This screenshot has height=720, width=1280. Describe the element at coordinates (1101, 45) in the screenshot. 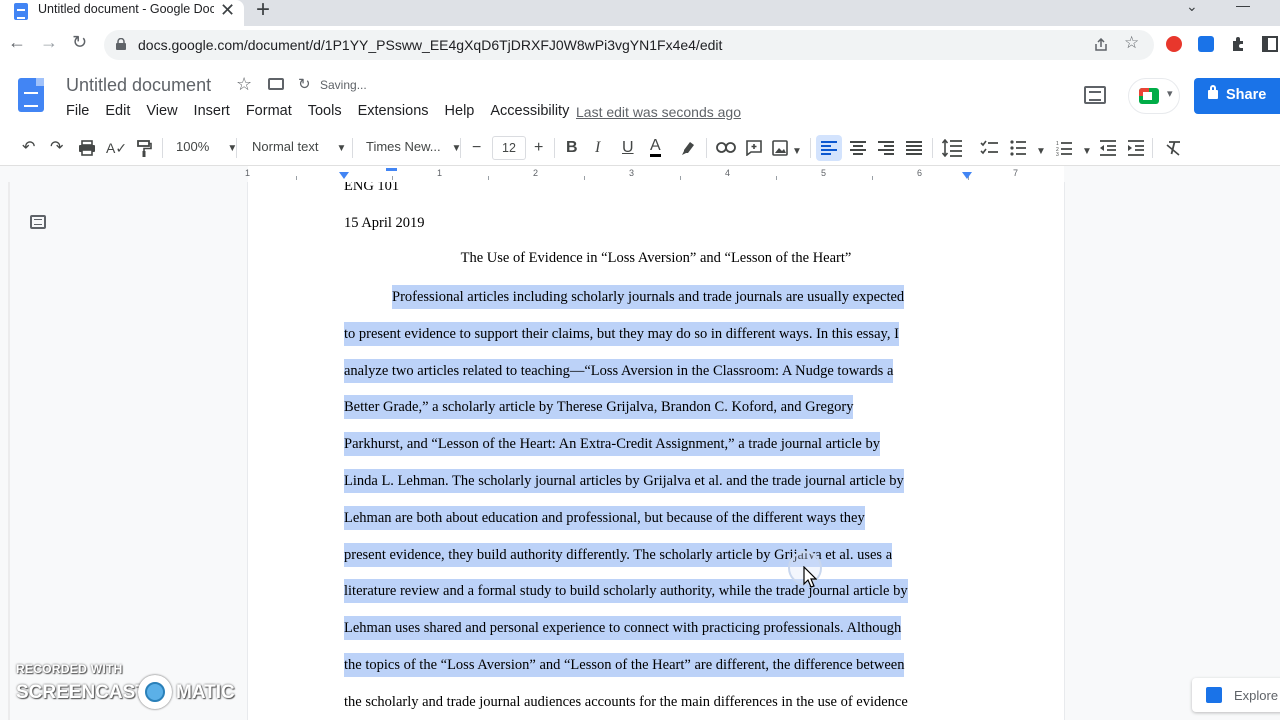

I see `share-page-icon` at that location.